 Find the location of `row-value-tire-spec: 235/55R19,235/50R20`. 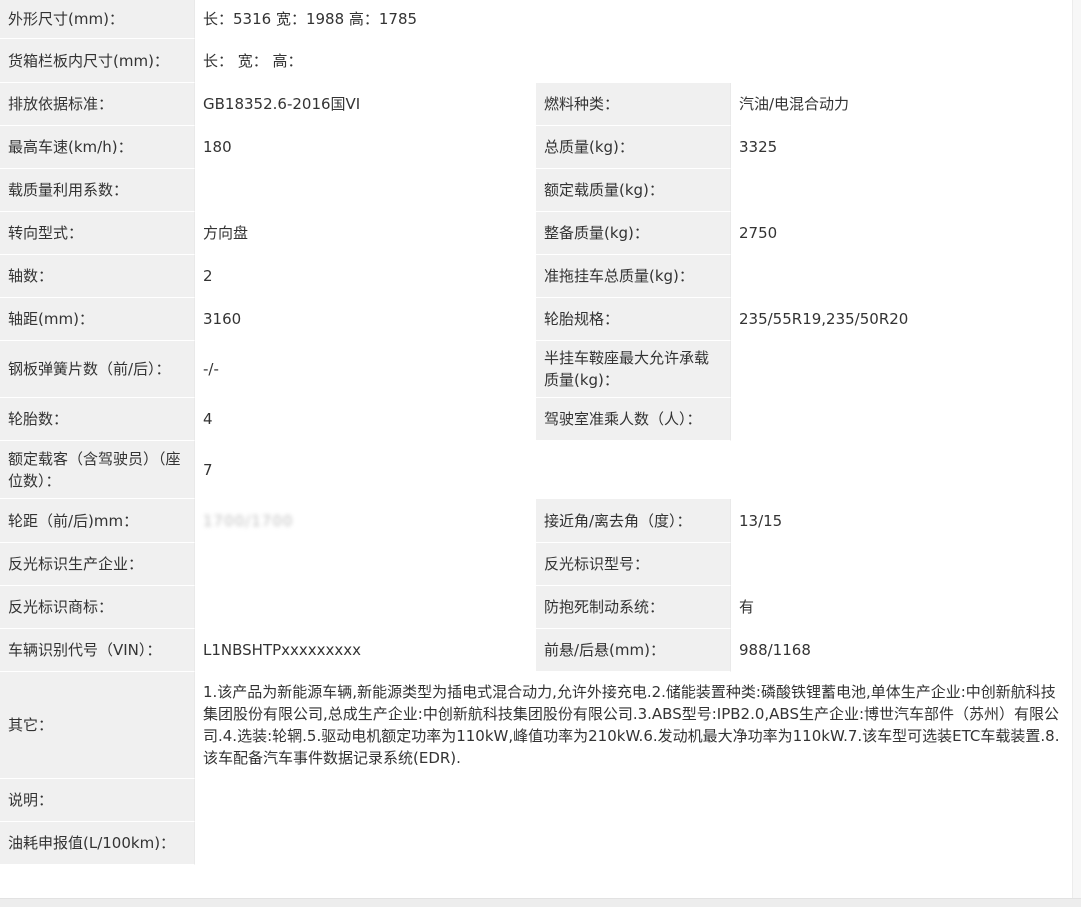

row-value-tire-spec: 235/55R19,235/50R20 is located at coordinates (902, 319).